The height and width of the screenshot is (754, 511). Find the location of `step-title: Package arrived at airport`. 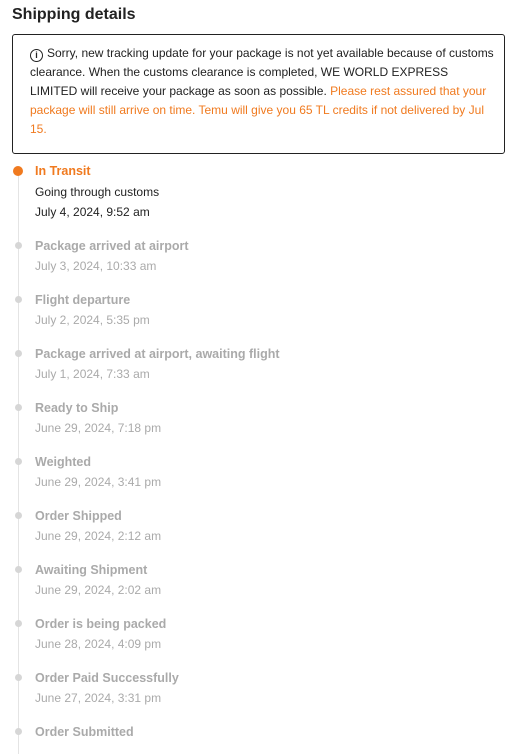

step-title: Package arrived at airport is located at coordinates (112, 246).